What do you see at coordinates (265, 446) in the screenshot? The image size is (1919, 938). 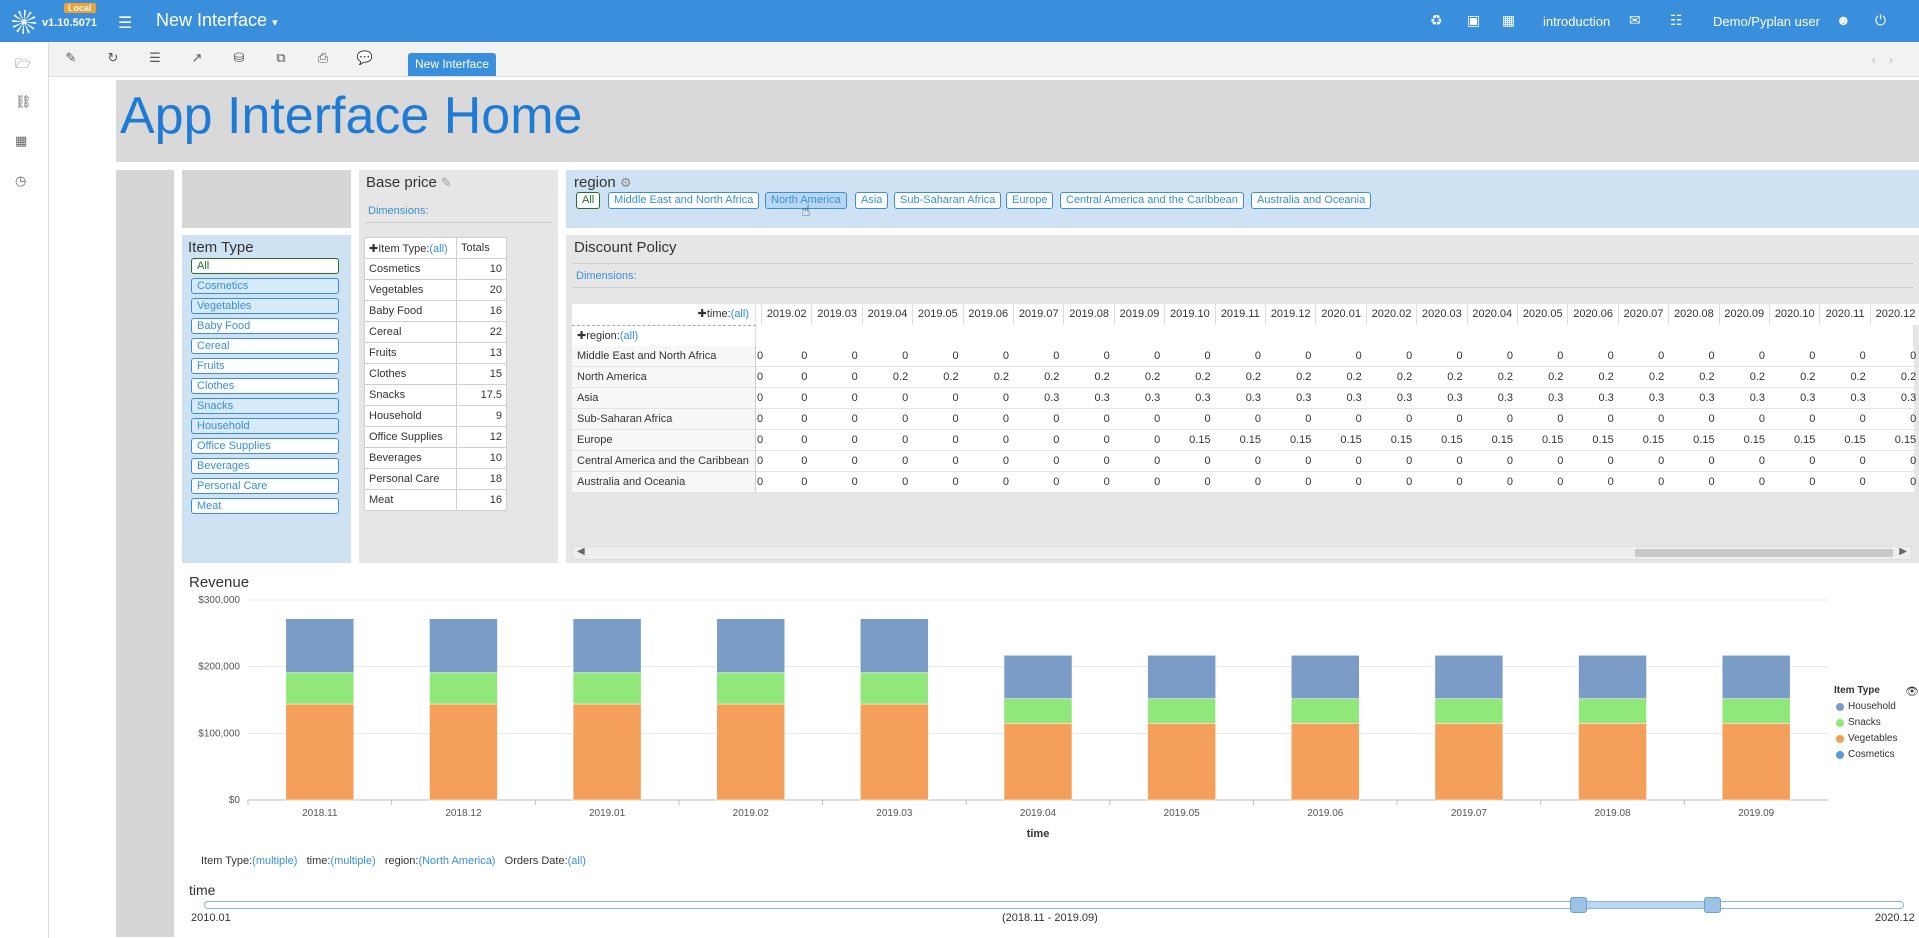 I see `item-type-option: Office Supplies` at bounding box center [265, 446].